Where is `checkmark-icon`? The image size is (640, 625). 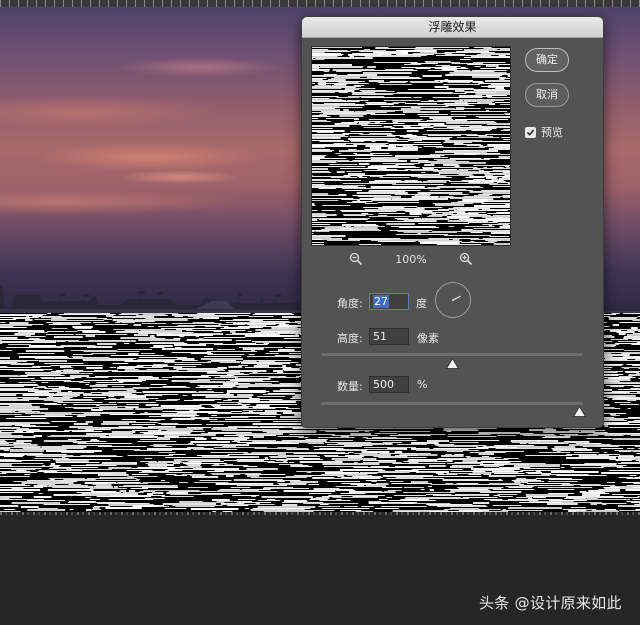
checkmark-icon is located at coordinates (530, 132).